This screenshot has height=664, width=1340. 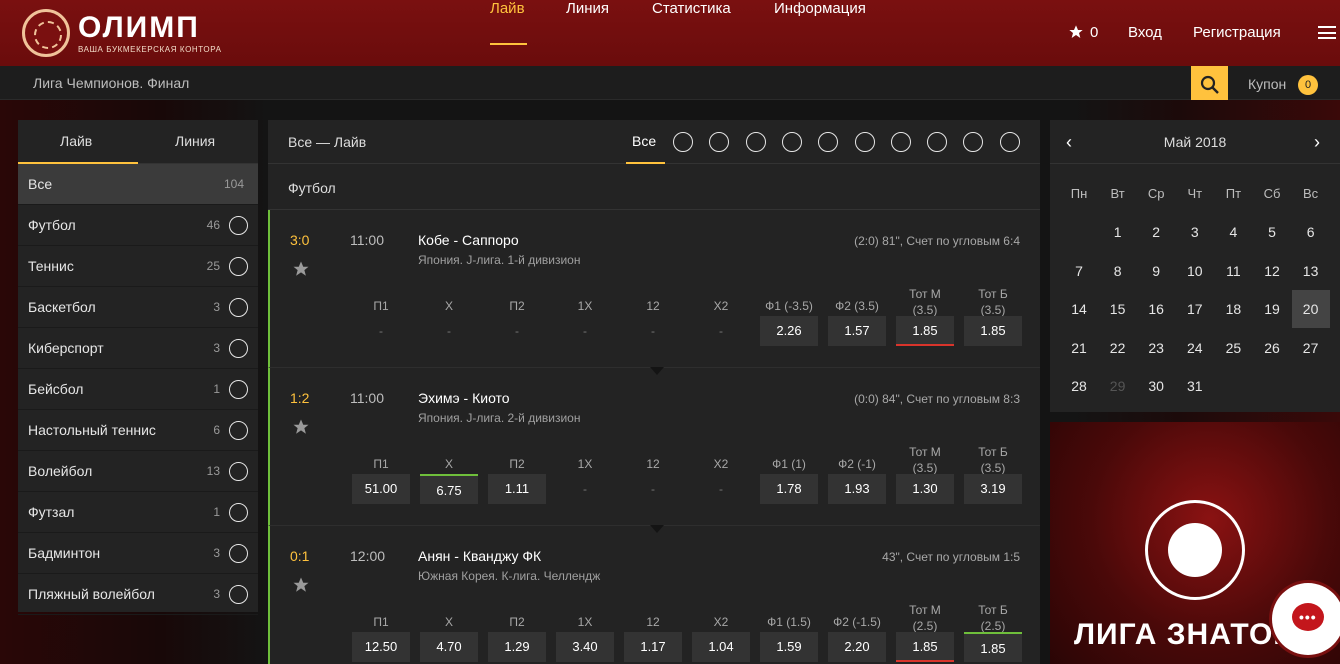 I want to click on calendar-day: 4, so click(x=1233, y=232).